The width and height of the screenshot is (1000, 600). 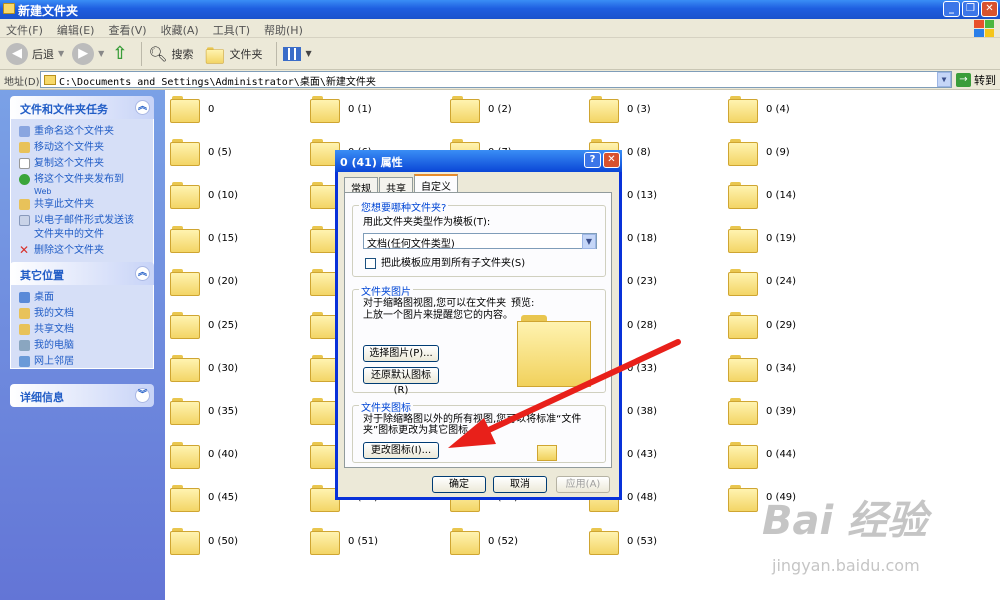 I want to click on folder-item: 0 (2), so click(x=481, y=109).